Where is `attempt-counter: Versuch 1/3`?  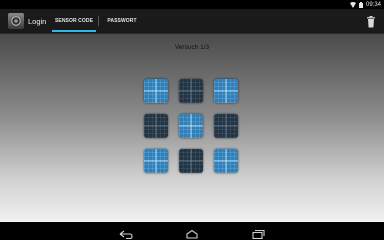
attempt-counter: Versuch 1/3 is located at coordinates (192, 47).